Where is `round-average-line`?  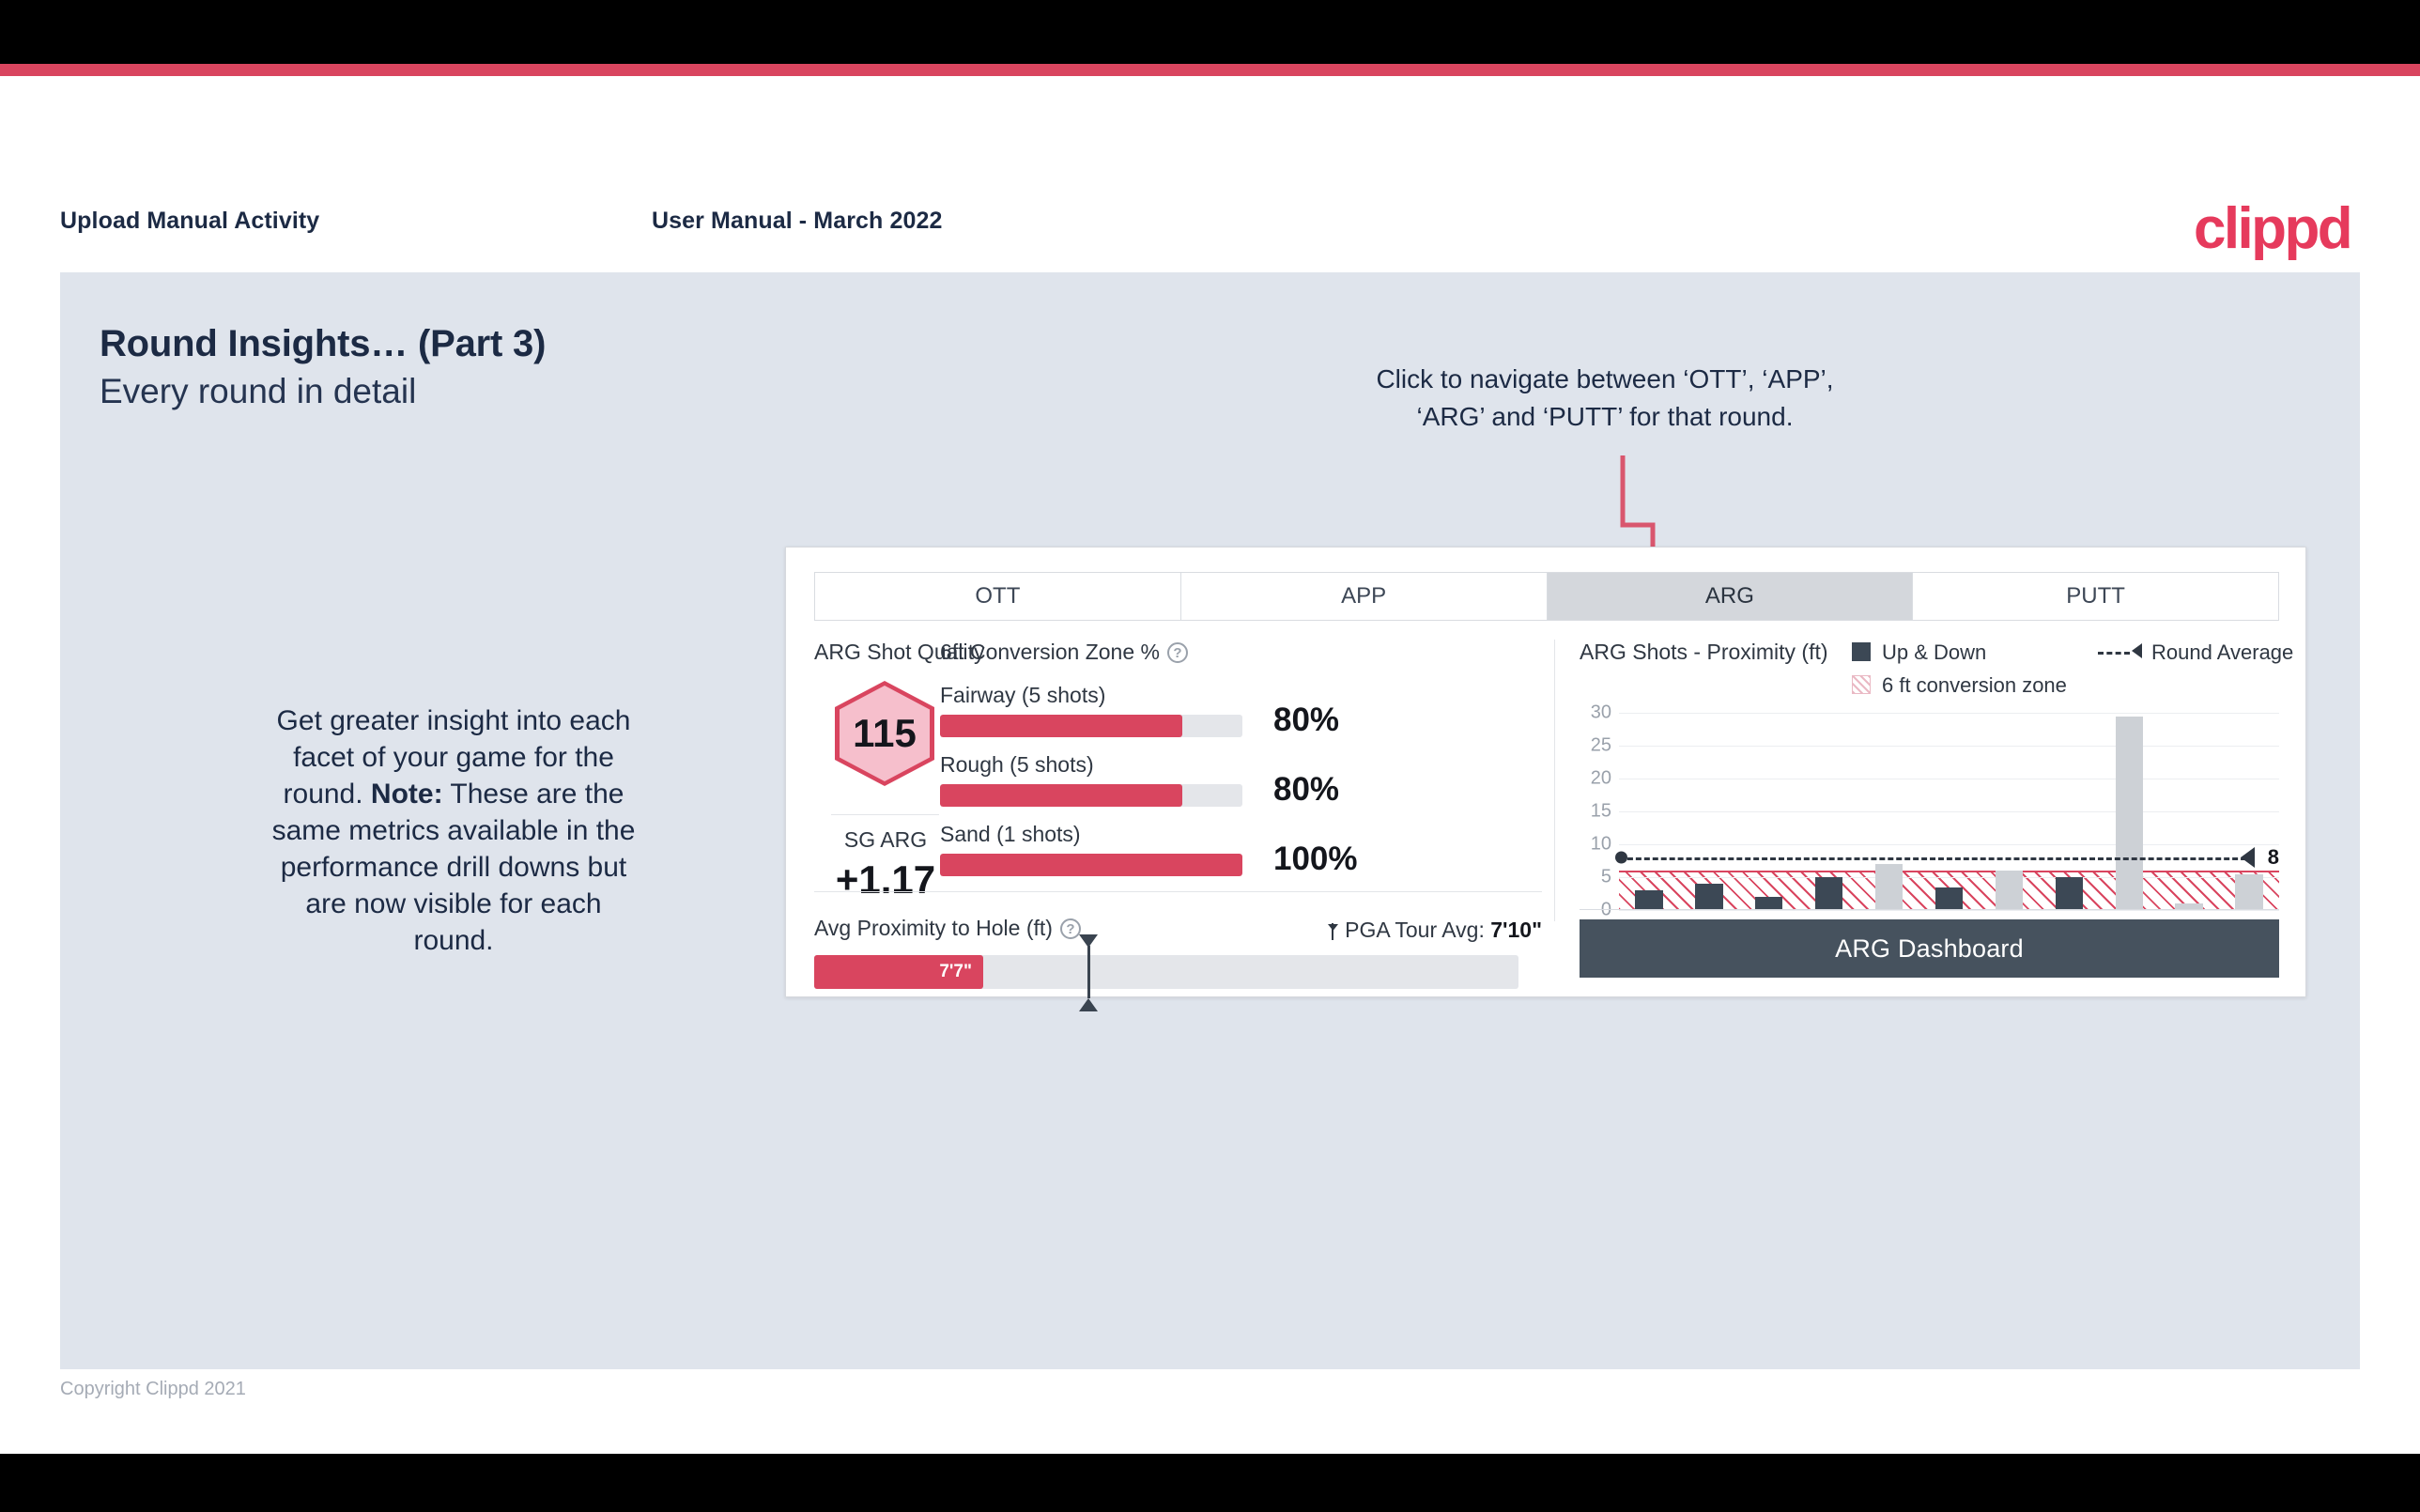 round-average-line is located at coordinates (1937, 859).